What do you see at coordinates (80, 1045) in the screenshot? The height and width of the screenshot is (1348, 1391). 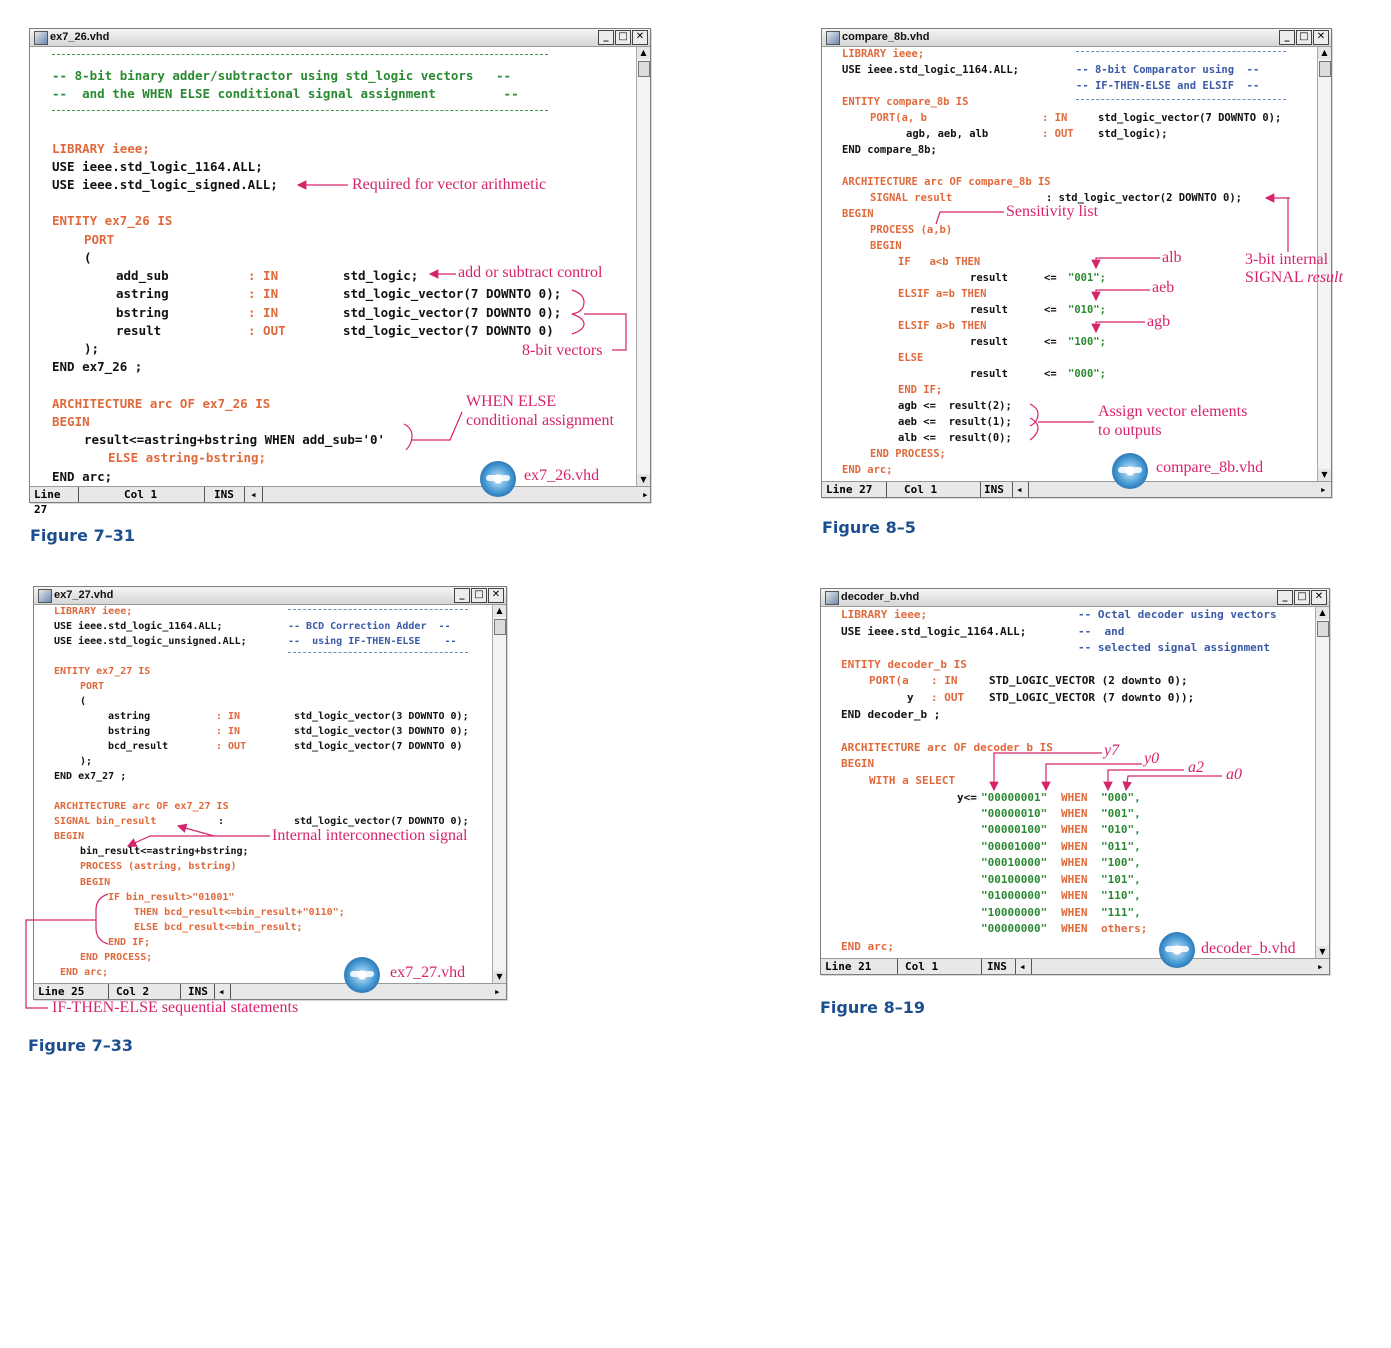 I see `figure-caption: Figure 7–33` at bounding box center [80, 1045].